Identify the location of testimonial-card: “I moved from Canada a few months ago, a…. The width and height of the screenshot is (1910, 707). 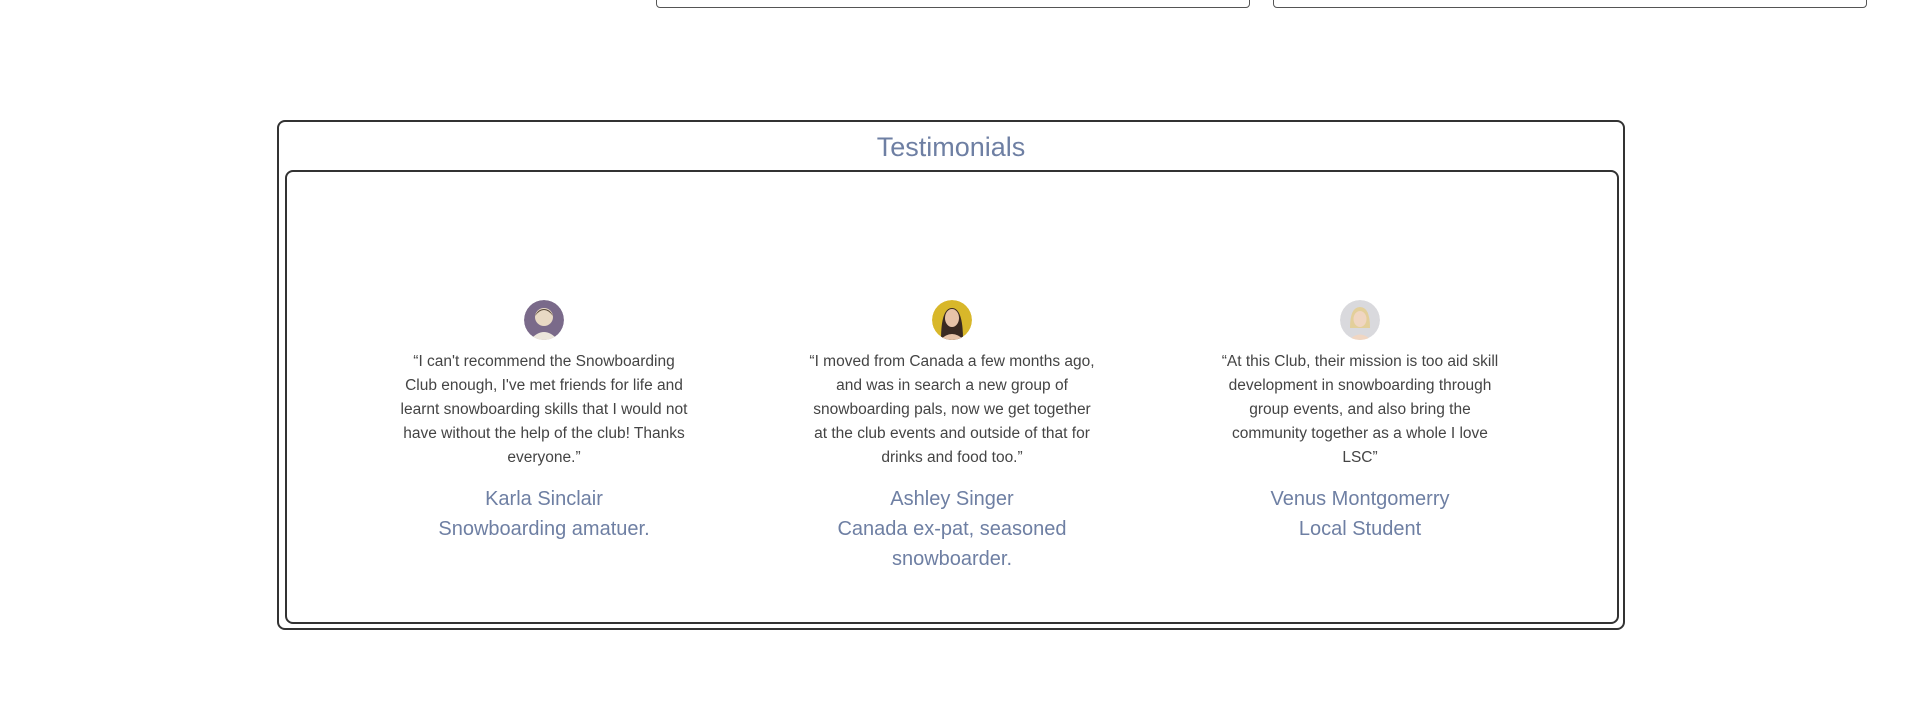
(952, 437).